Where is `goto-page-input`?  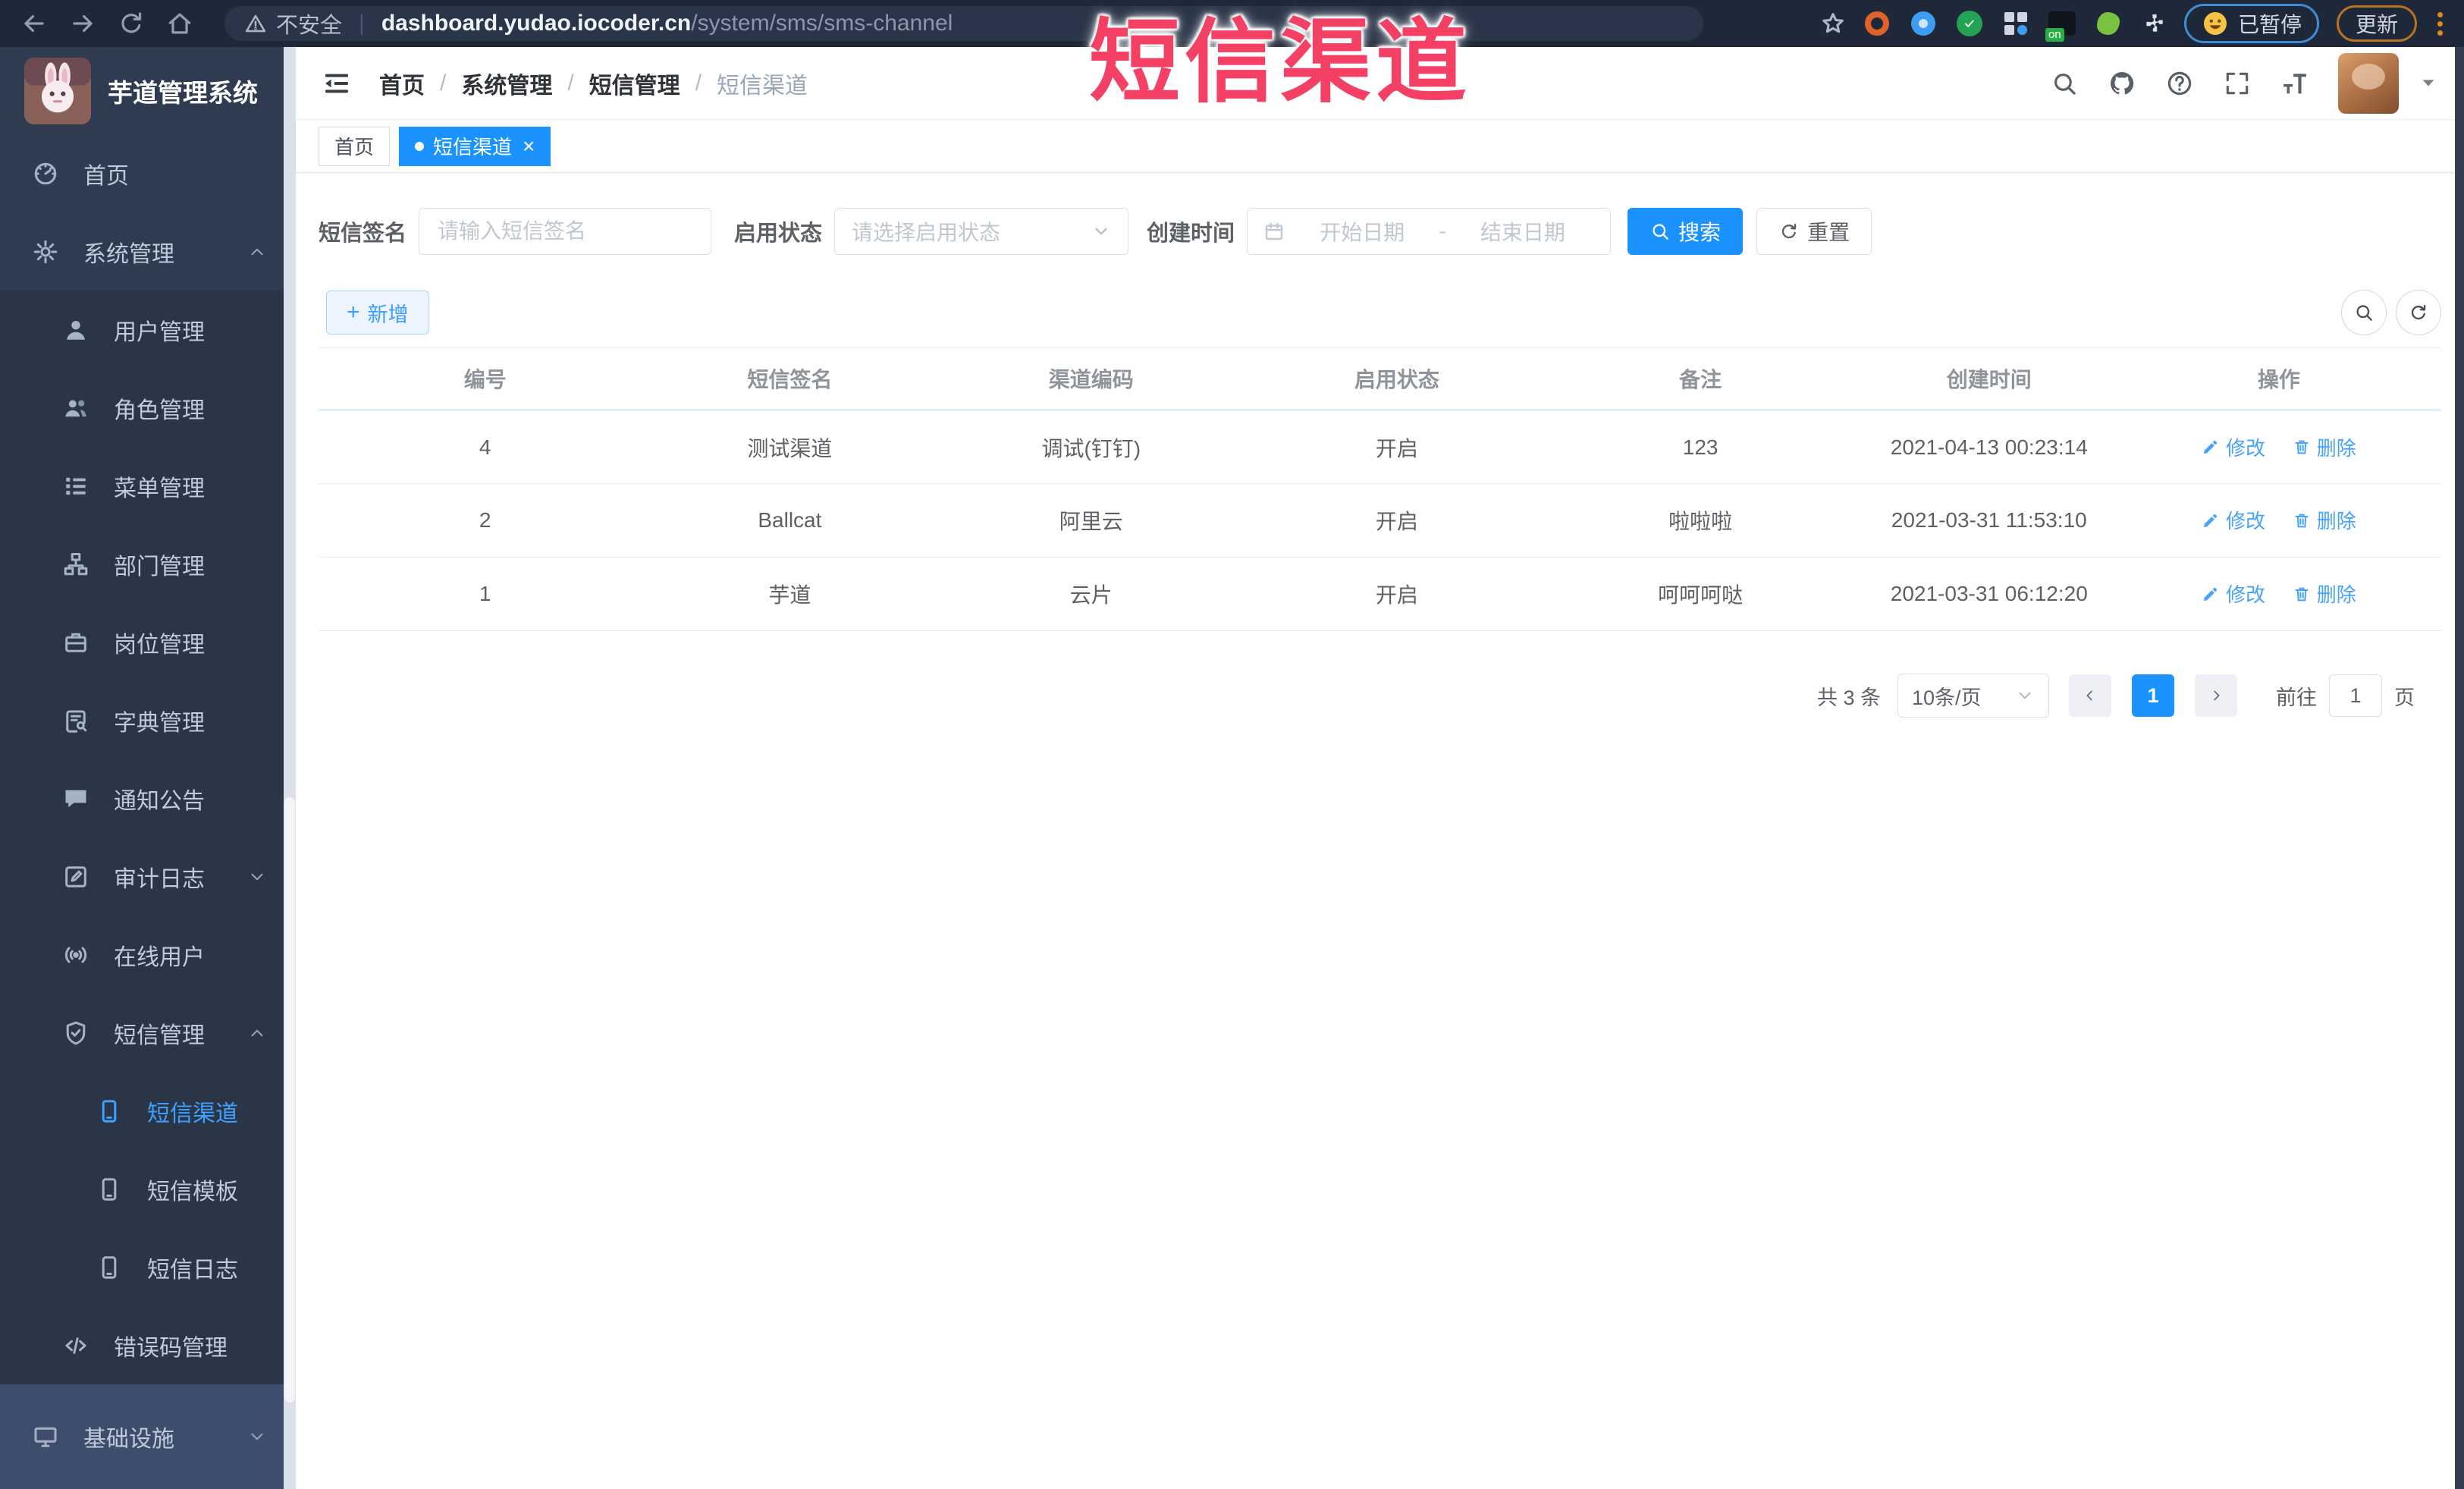 goto-page-input is located at coordinates (2355, 695).